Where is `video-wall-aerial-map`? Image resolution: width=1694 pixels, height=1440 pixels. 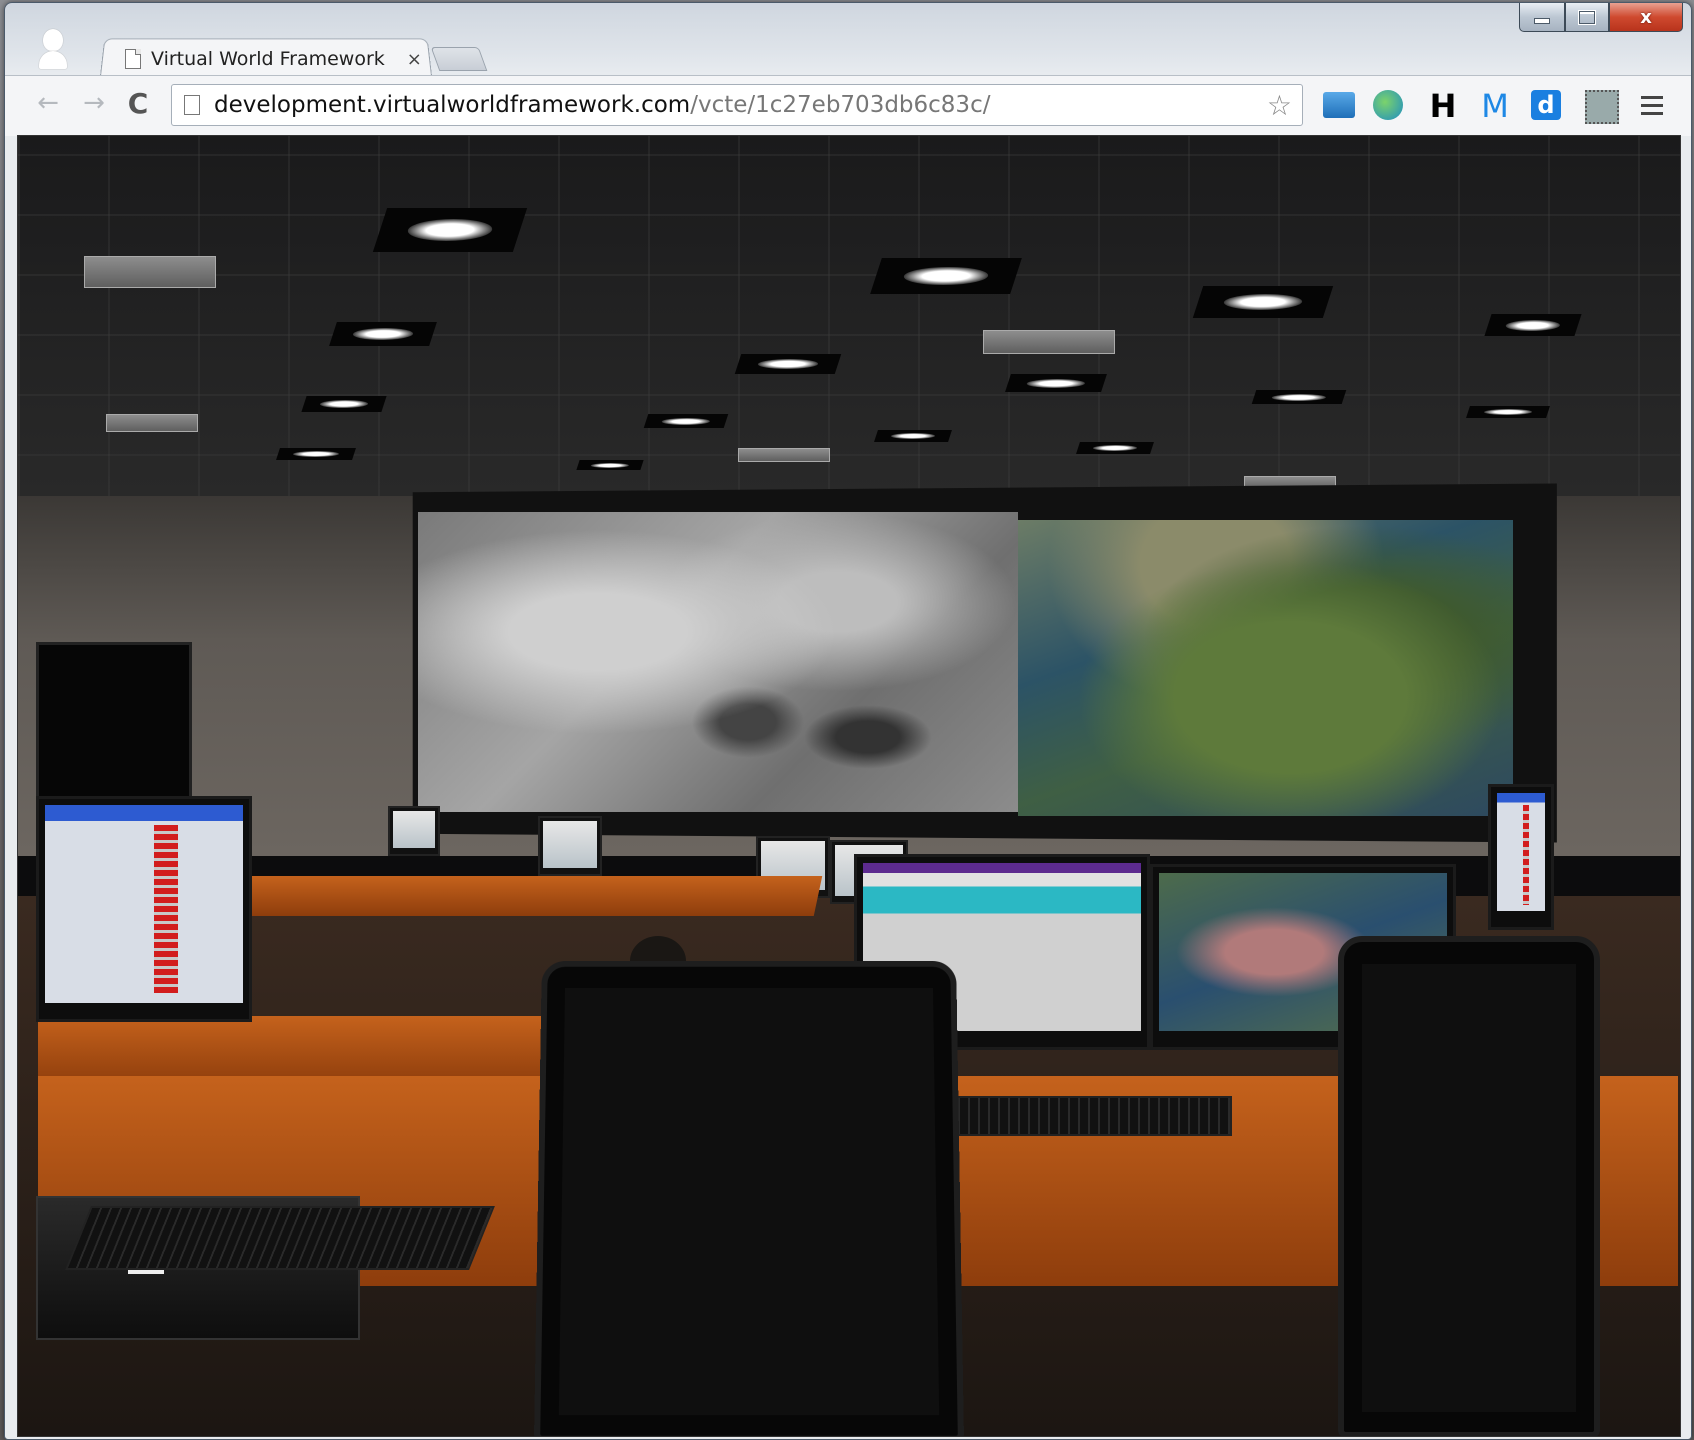
video-wall-aerial-map is located at coordinates (1265, 668).